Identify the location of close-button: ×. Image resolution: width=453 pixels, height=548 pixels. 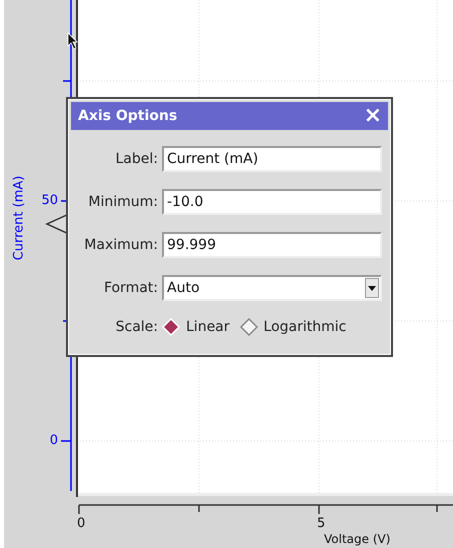
(373, 116).